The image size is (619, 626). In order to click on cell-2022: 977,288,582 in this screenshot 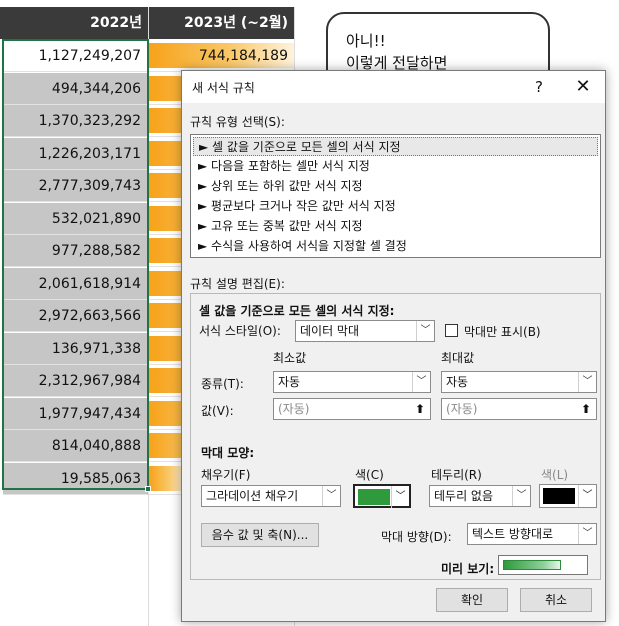, I will do `click(75, 251)`.